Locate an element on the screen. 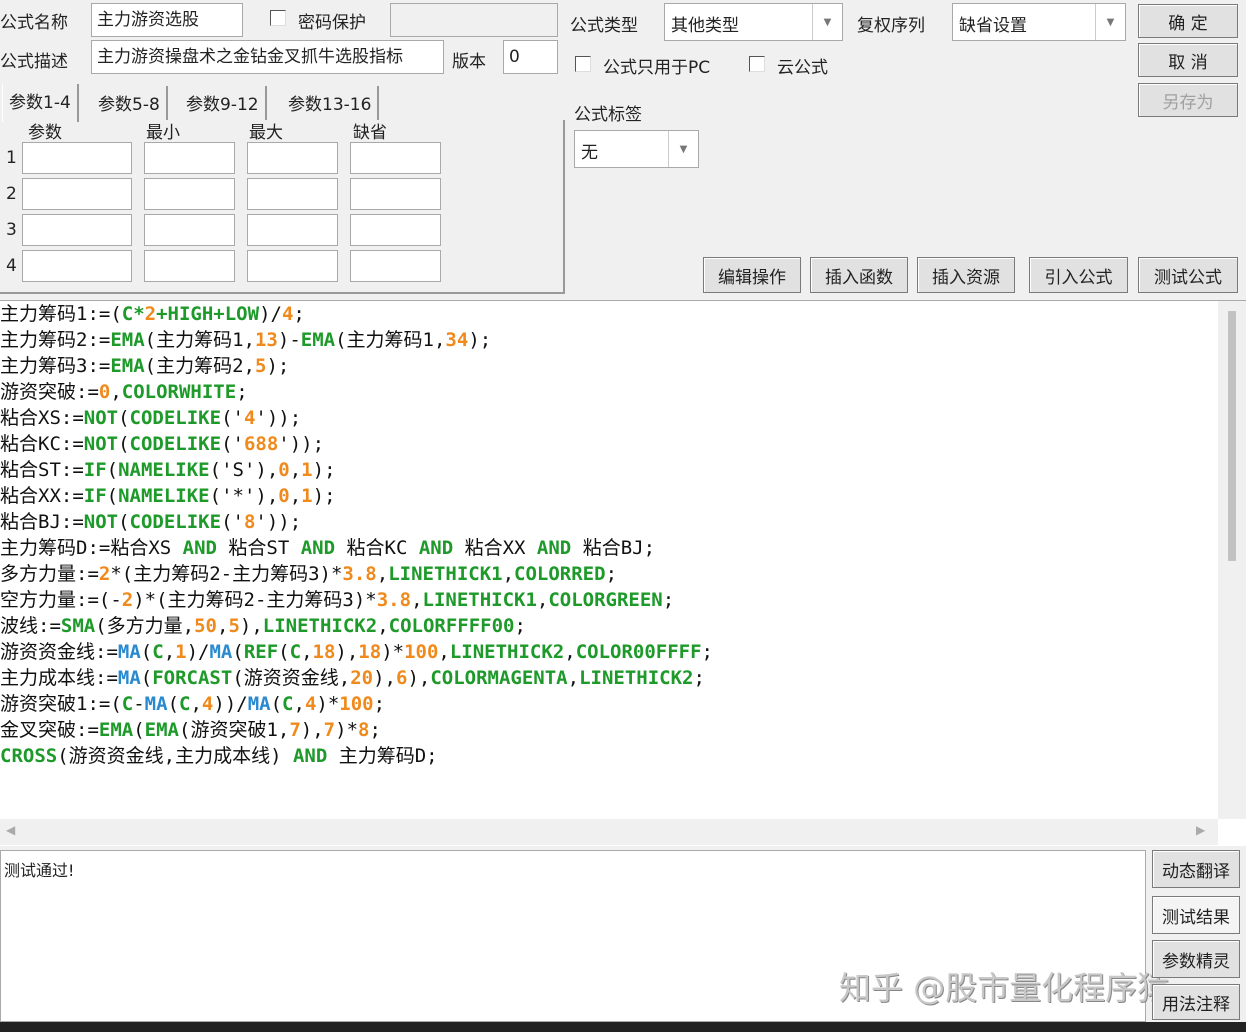  code-number: 8 is located at coordinates (249, 522).